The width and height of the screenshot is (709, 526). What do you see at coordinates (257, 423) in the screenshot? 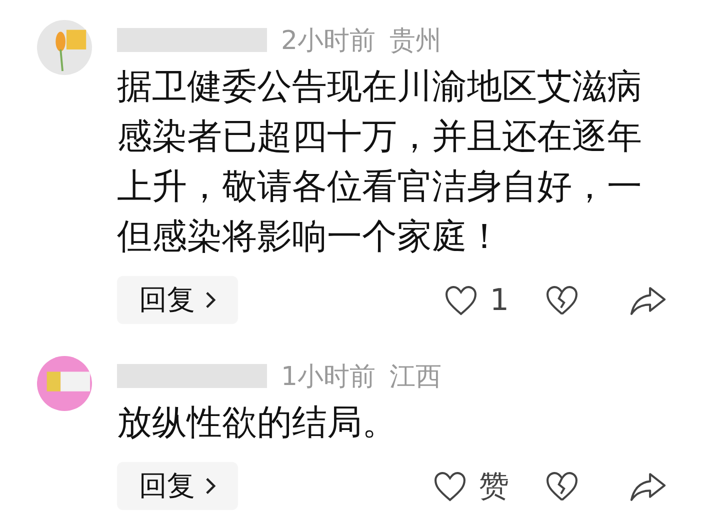
I see `comment-text: 放纵性欲的结局。` at bounding box center [257, 423].